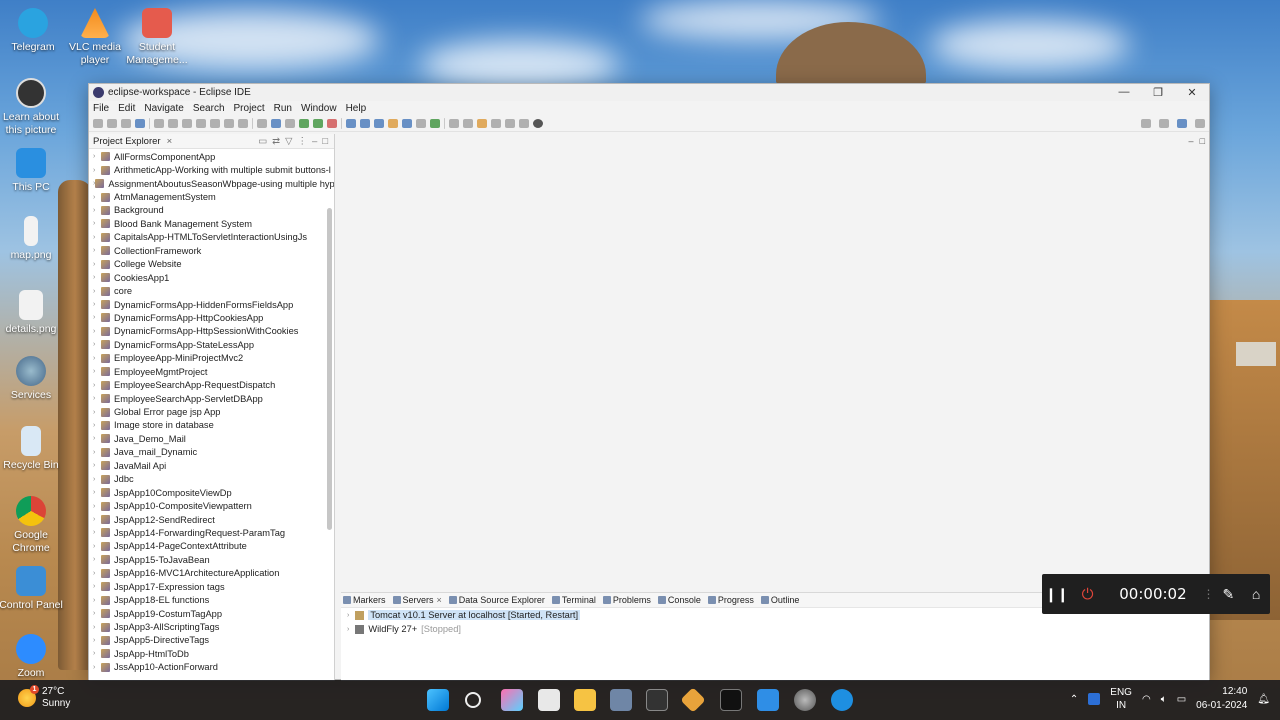 This screenshot has height=720, width=1280. I want to click on new-package-icon, so click(379, 123).